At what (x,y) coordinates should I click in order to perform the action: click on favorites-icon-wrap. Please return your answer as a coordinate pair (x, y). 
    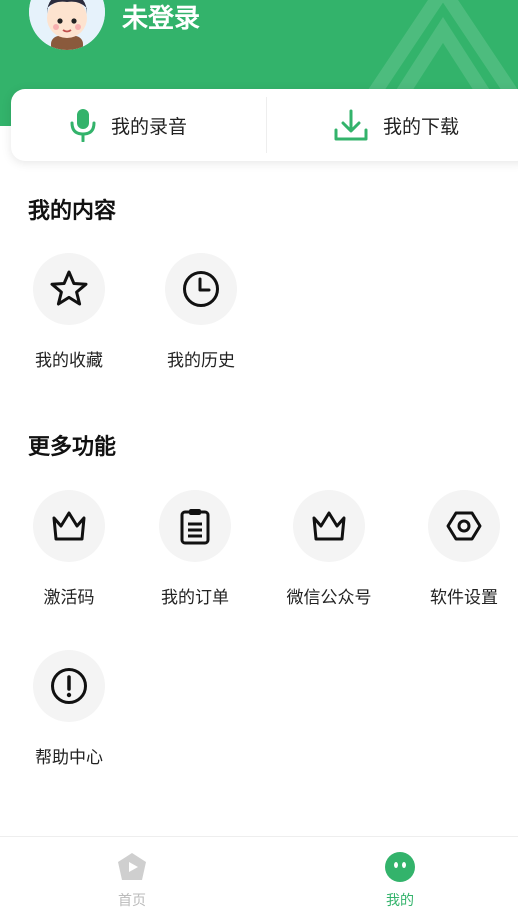
    Looking at the image, I should click on (69, 289).